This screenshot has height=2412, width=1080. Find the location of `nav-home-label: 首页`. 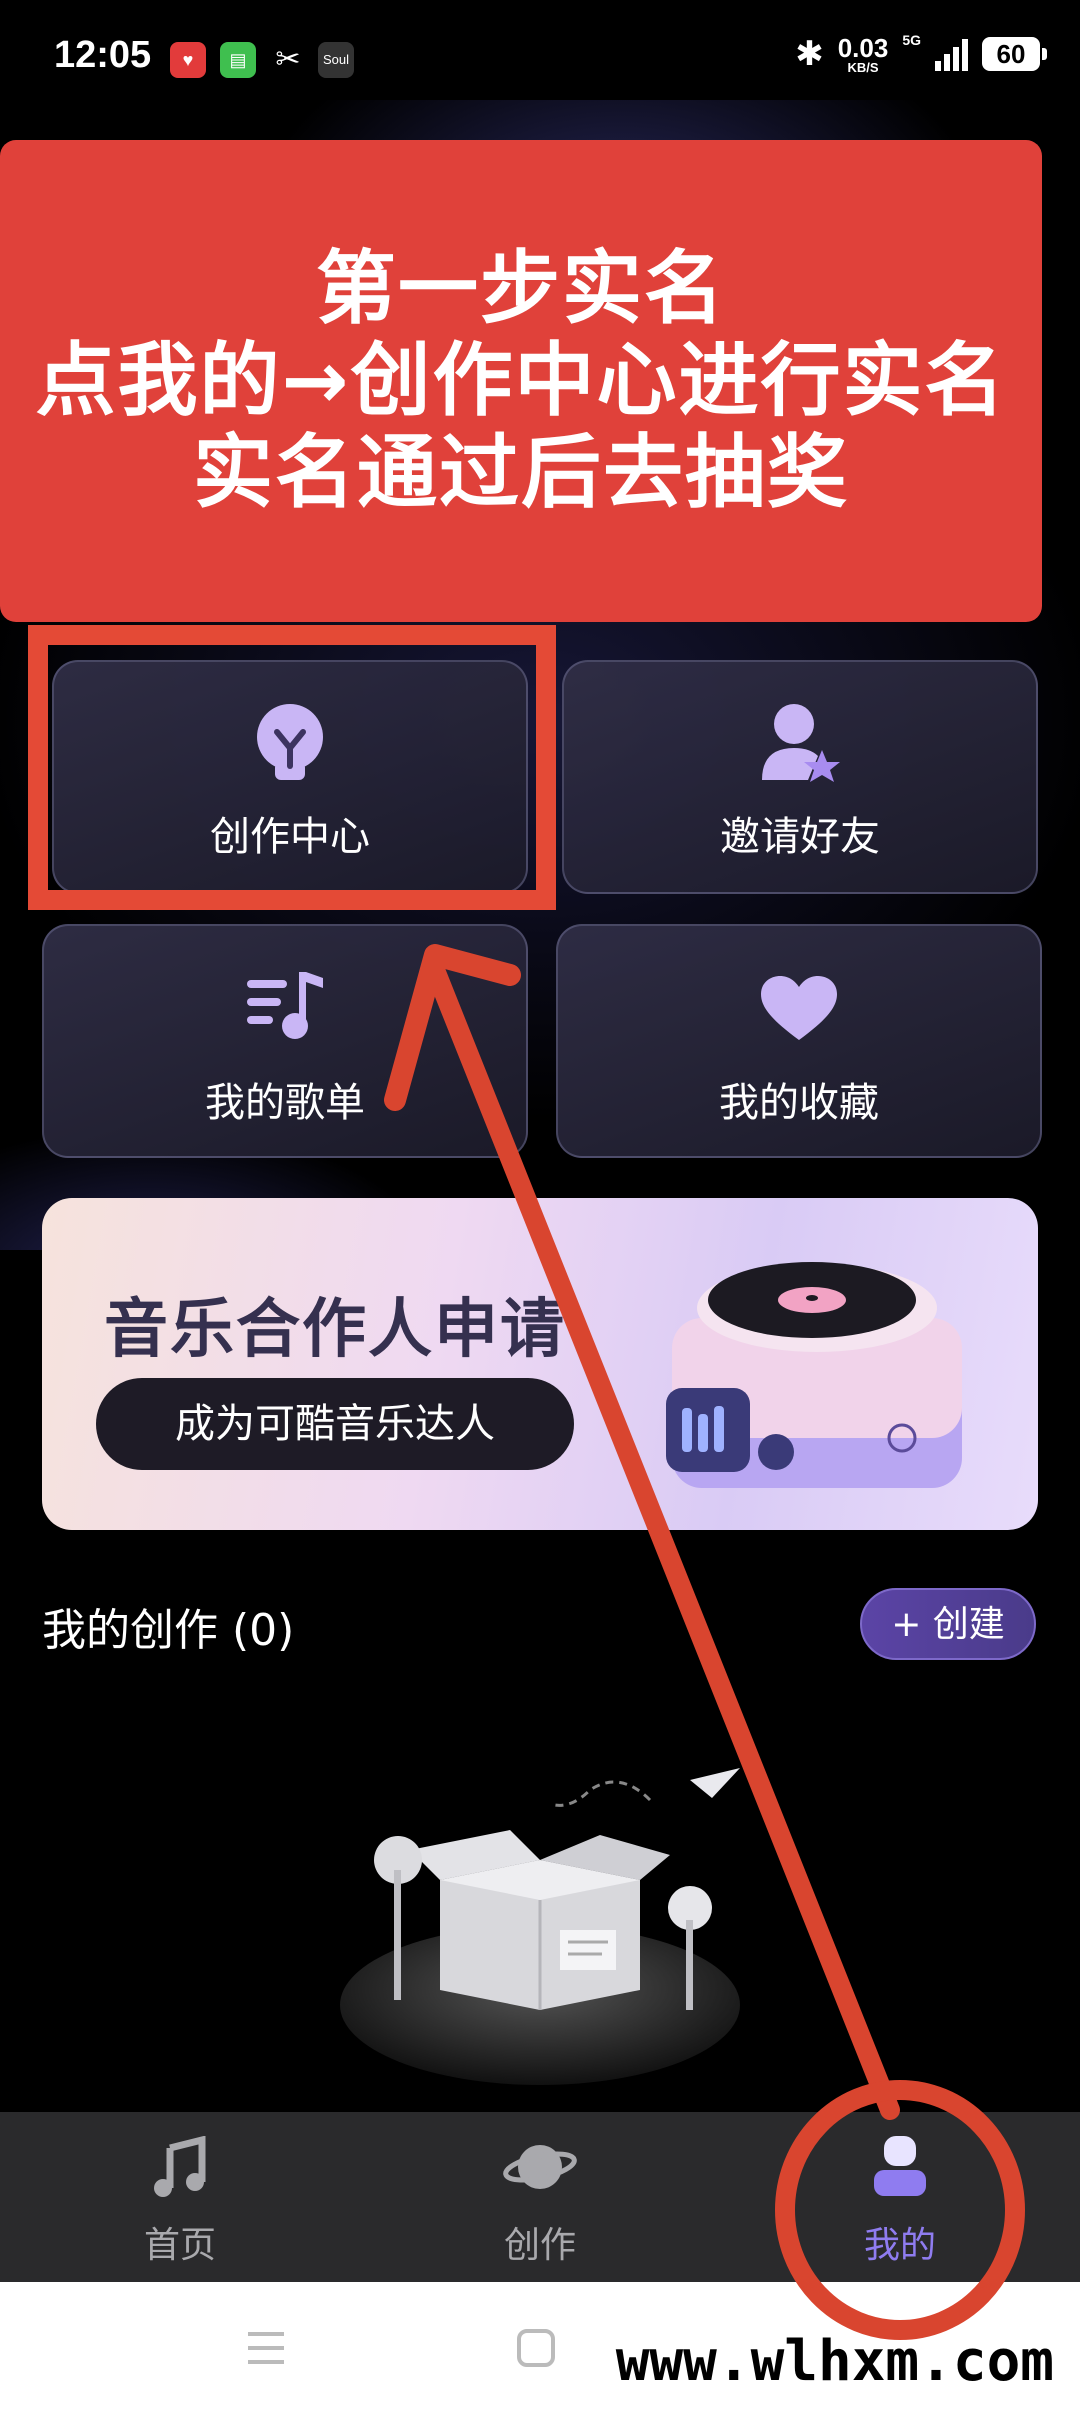

nav-home-label: 首页 is located at coordinates (179, 2245).